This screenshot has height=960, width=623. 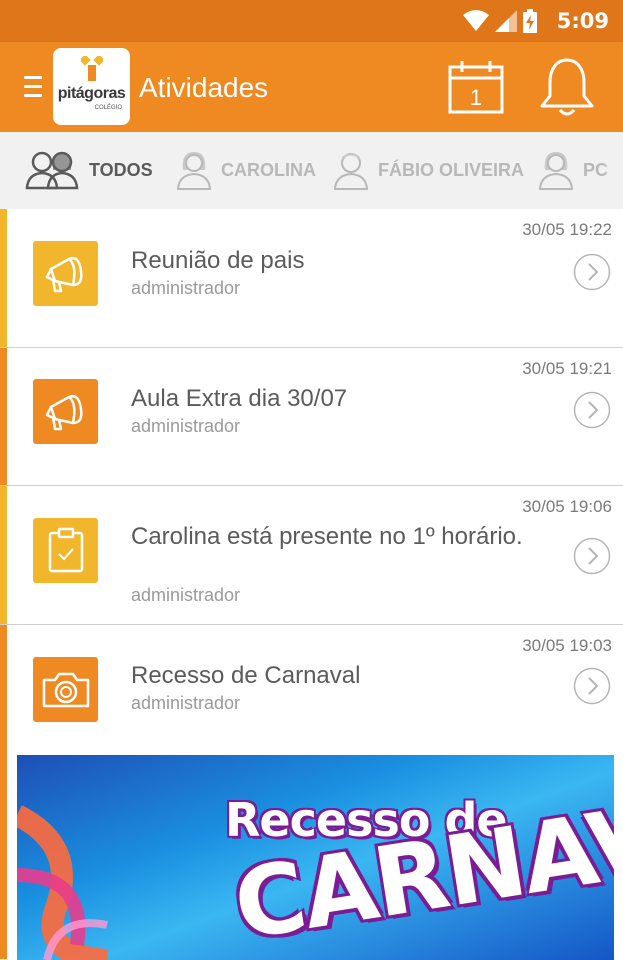 I want to click on filter-pc: PC, so click(x=573, y=170).